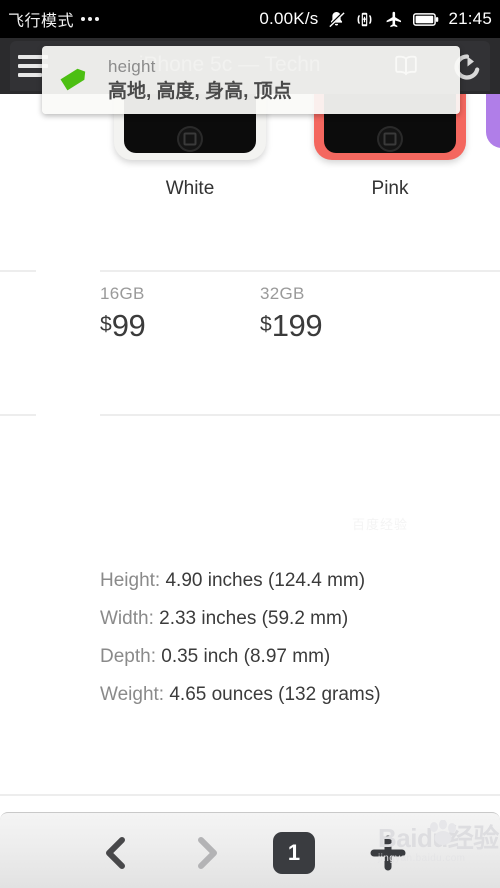 The width and height of the screenshot is (500, 888). I want to click on new-tab-button, so click(388, 853).